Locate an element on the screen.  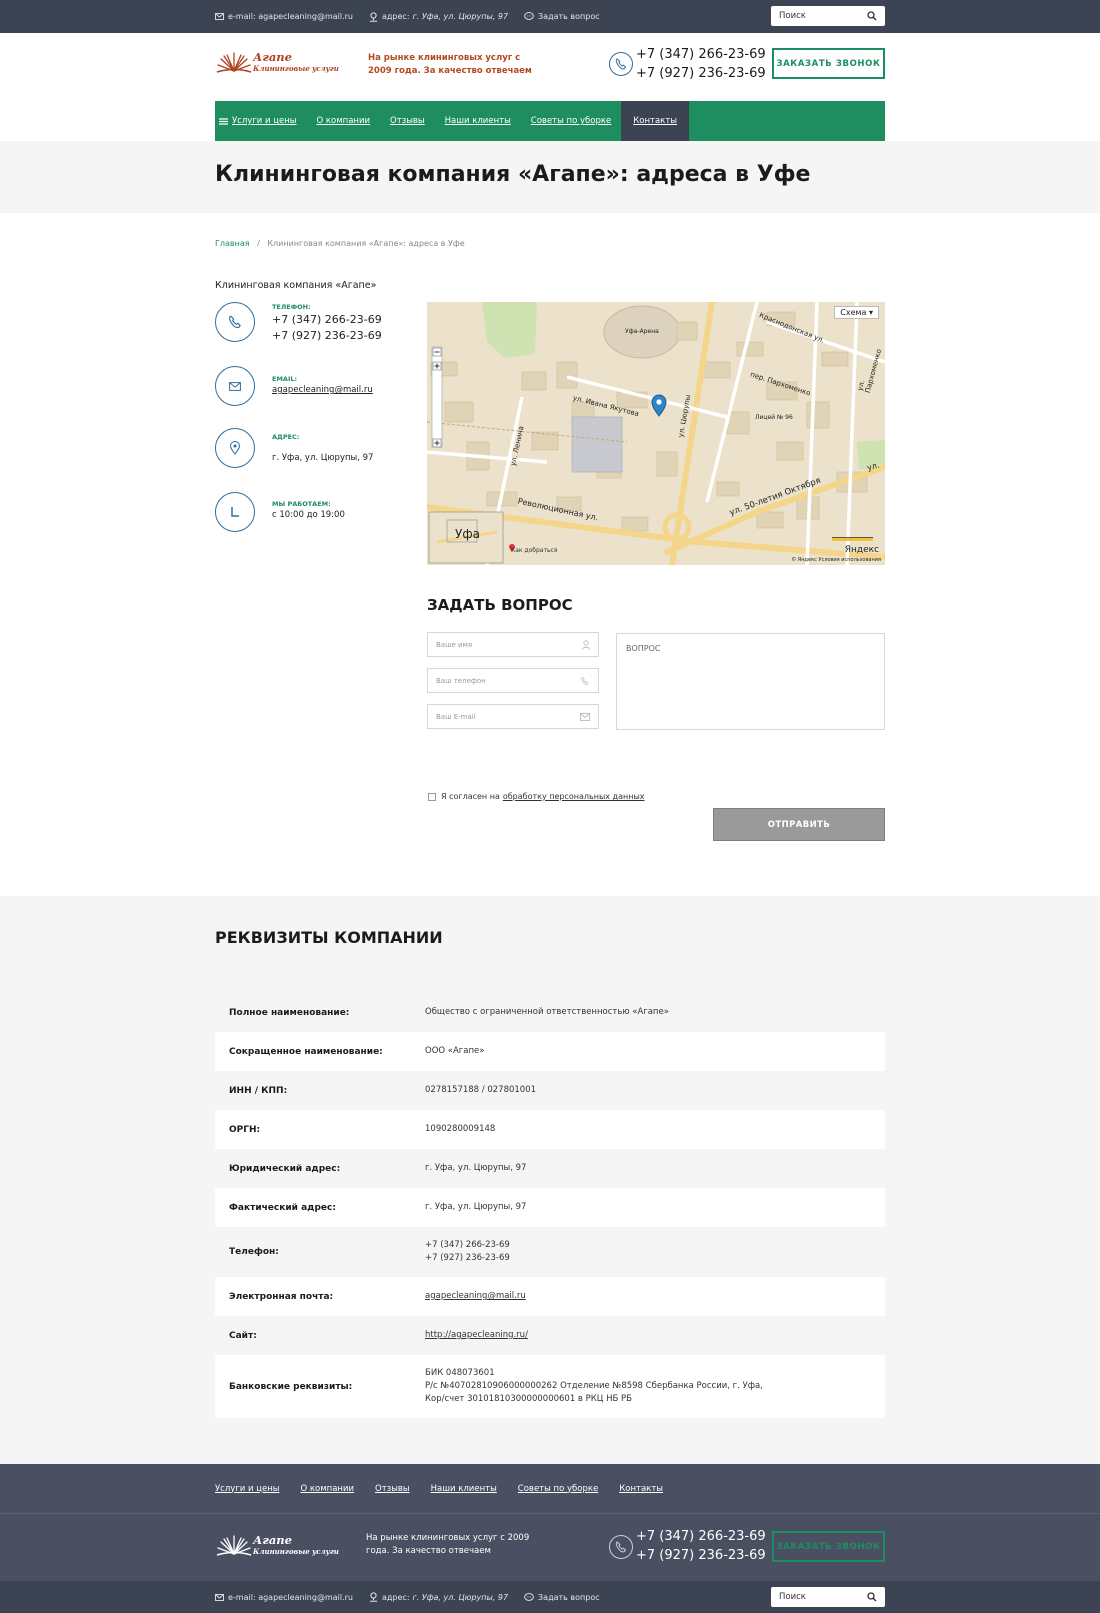
map-provider-logo: Яндекс is located at coordinates (861, 550).